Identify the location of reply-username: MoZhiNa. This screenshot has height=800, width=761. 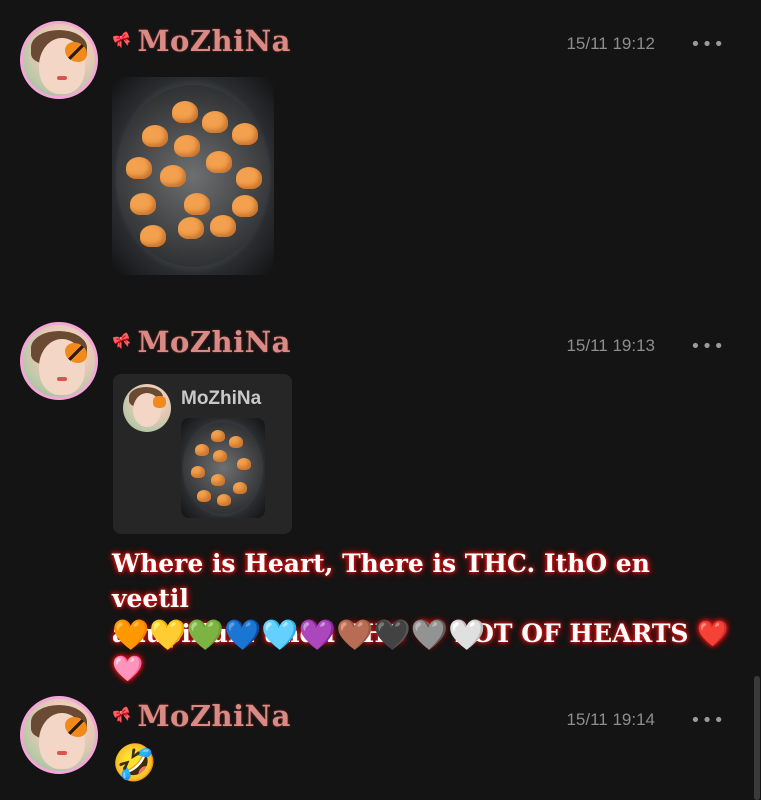
(221, 398).